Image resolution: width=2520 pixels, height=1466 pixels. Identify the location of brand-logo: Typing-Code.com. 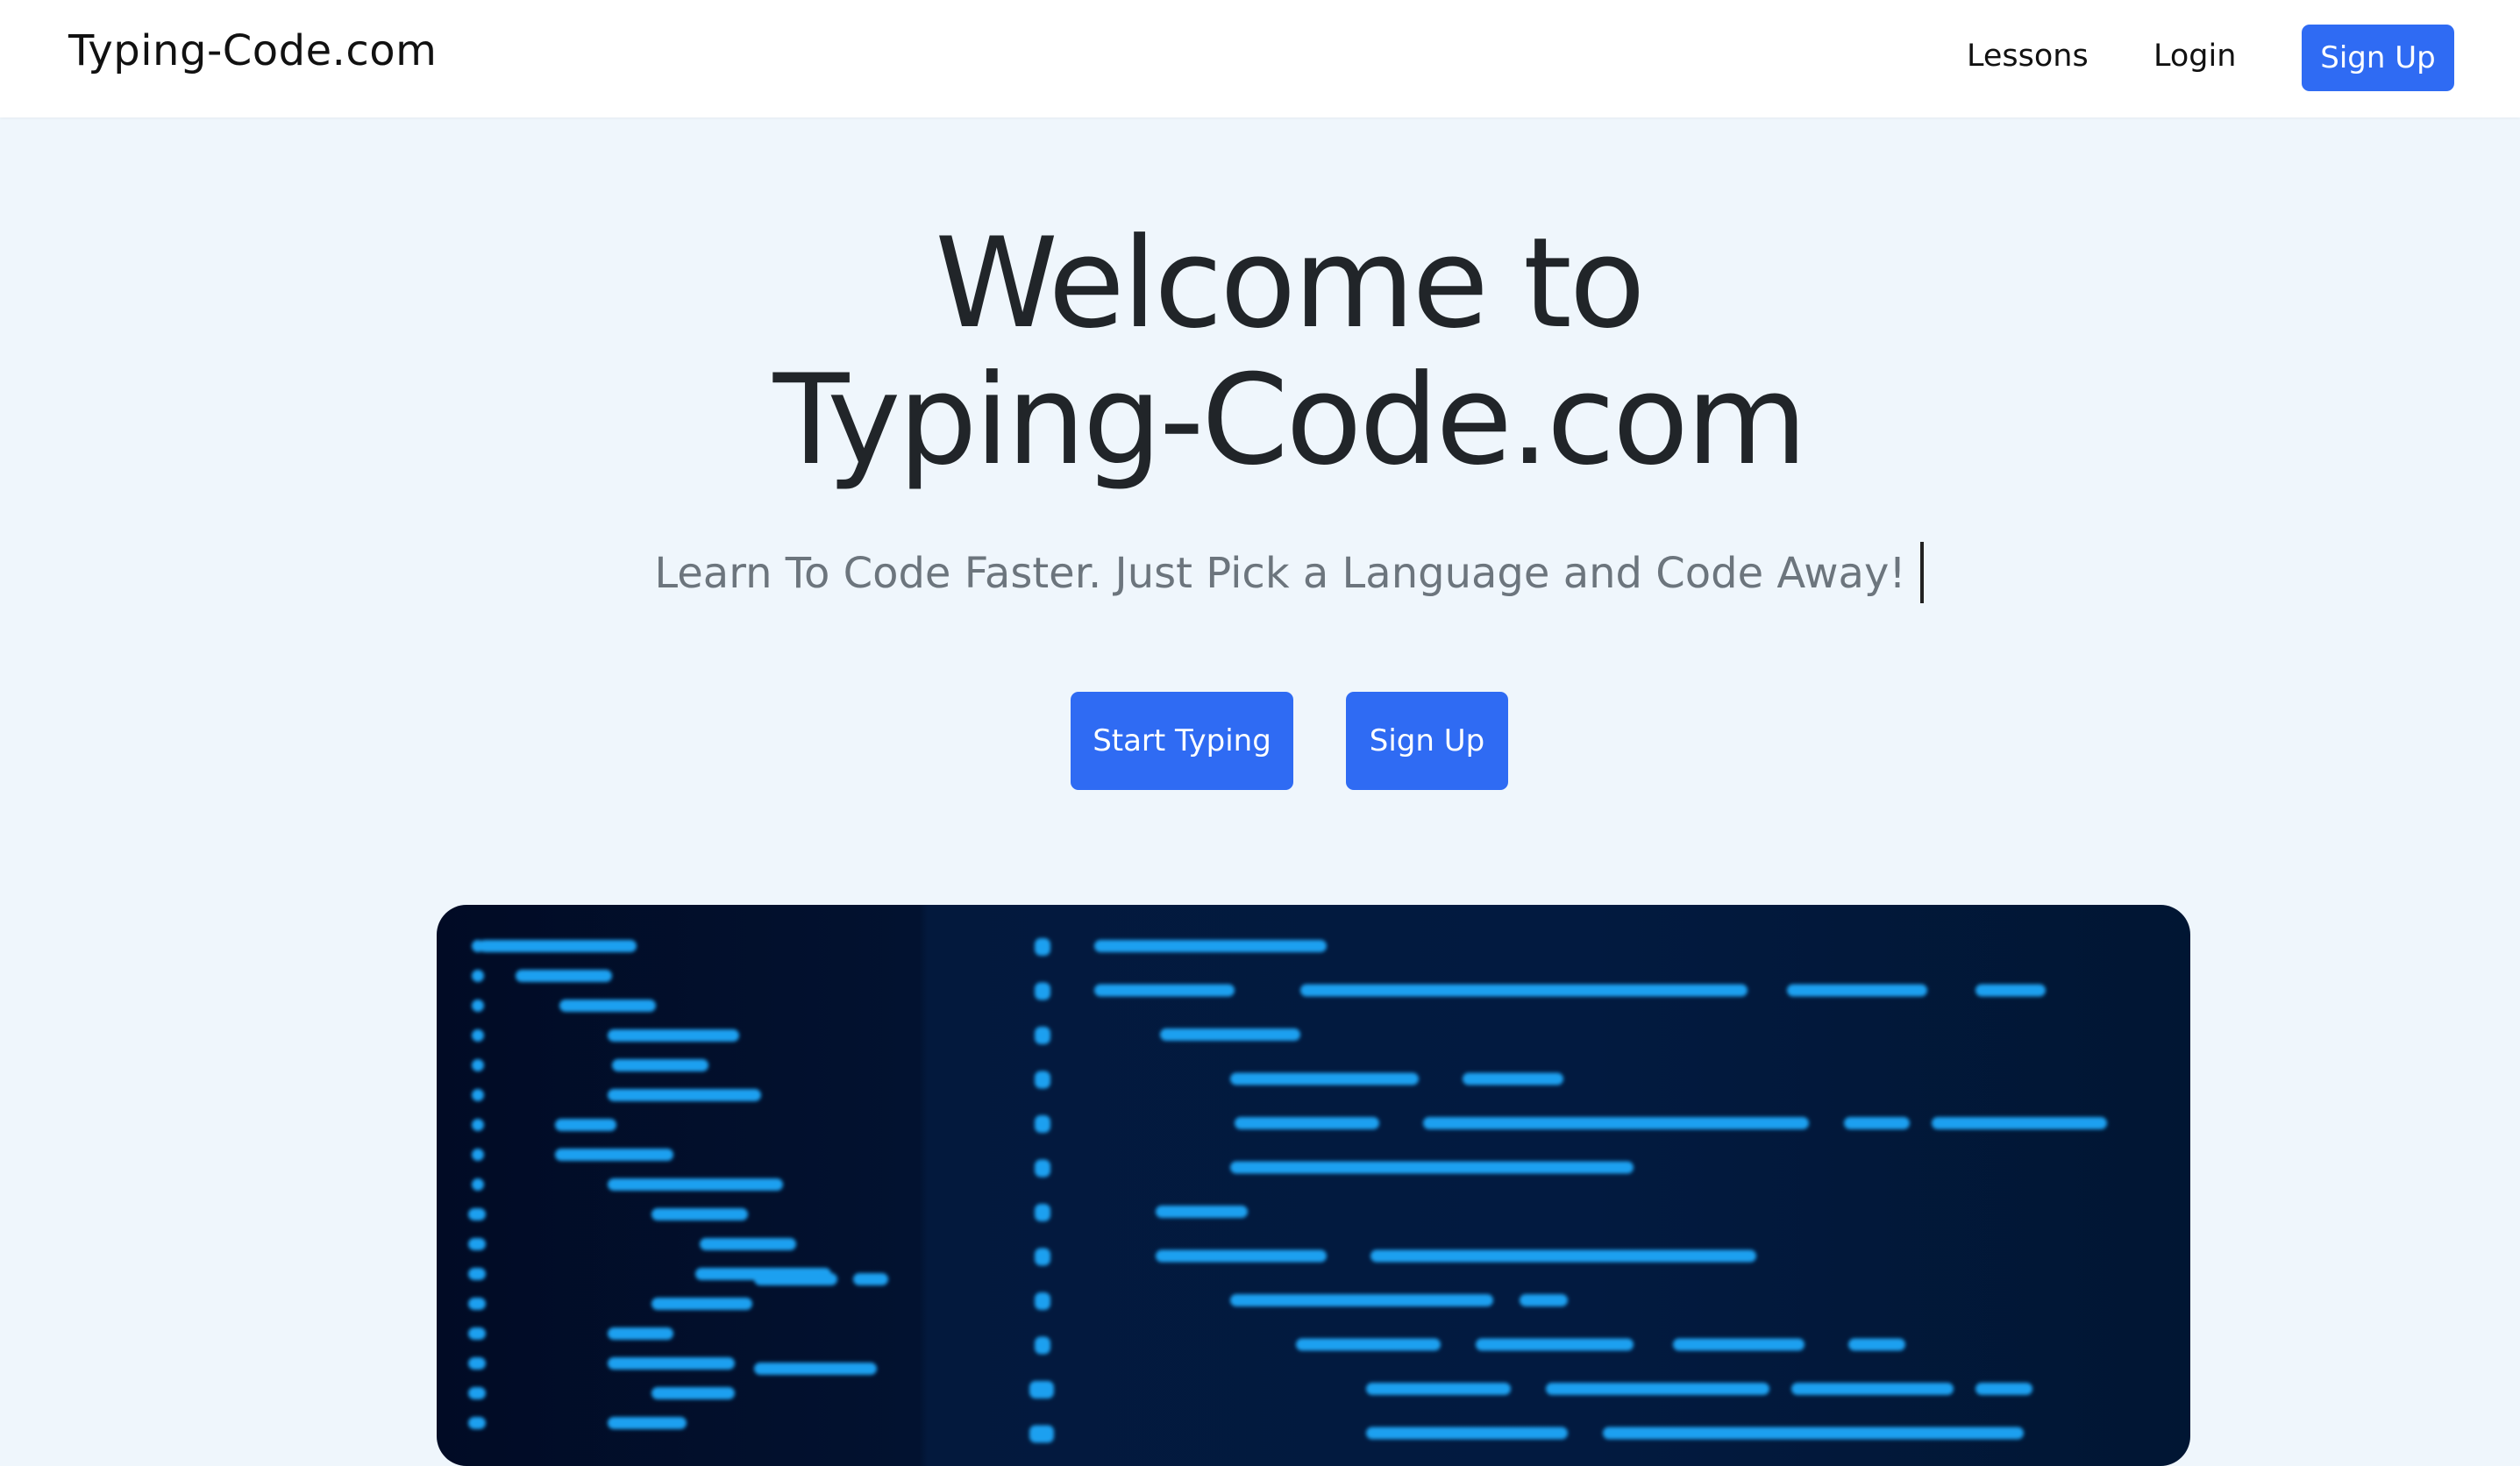
(252, 50).